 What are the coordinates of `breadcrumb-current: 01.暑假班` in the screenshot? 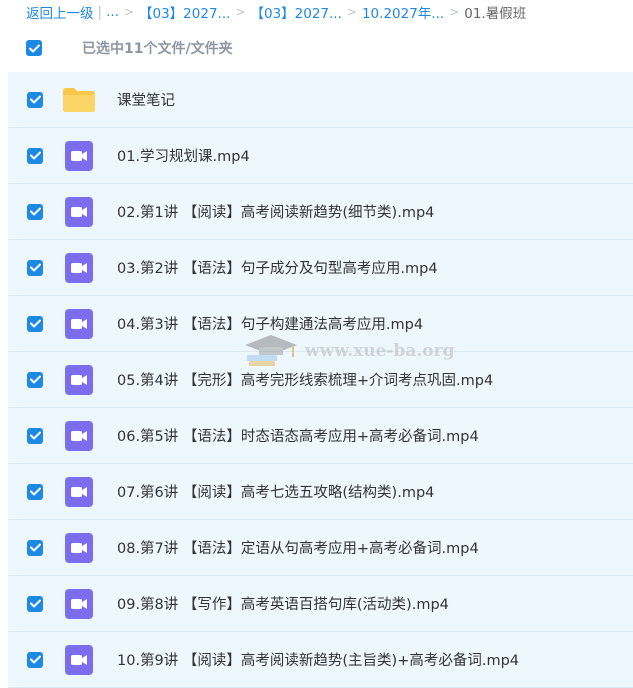 It's located at (495, 14).